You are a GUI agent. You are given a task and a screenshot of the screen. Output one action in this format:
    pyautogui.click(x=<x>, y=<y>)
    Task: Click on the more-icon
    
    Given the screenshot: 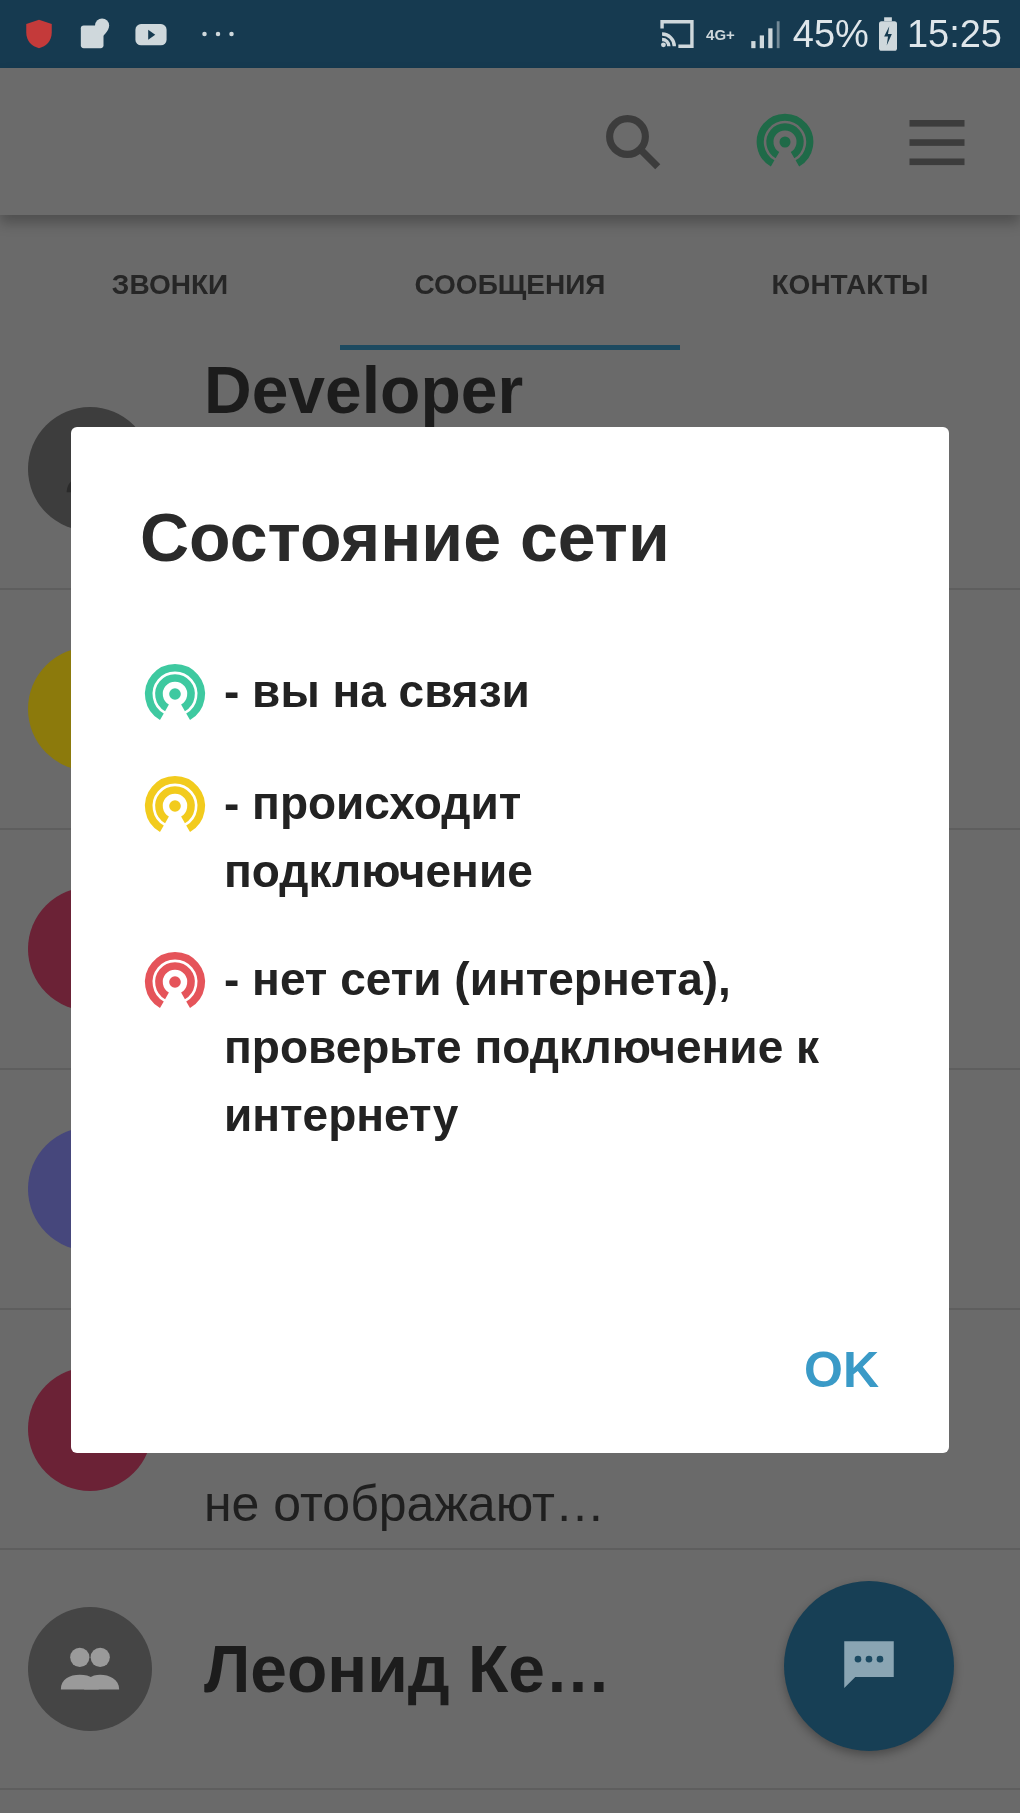 What is the action you would take?
    pyautogui.click(x=218, y=34)
    